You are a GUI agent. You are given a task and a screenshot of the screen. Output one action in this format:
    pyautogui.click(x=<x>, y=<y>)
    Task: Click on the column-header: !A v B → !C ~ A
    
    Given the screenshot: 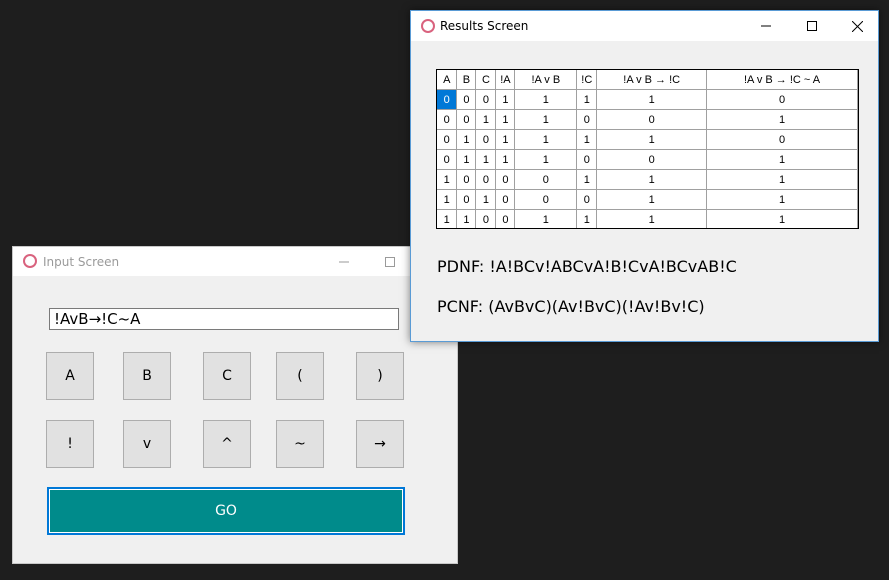 What is the action you would take?
    pyautogui.click(x=782, y=80)
    